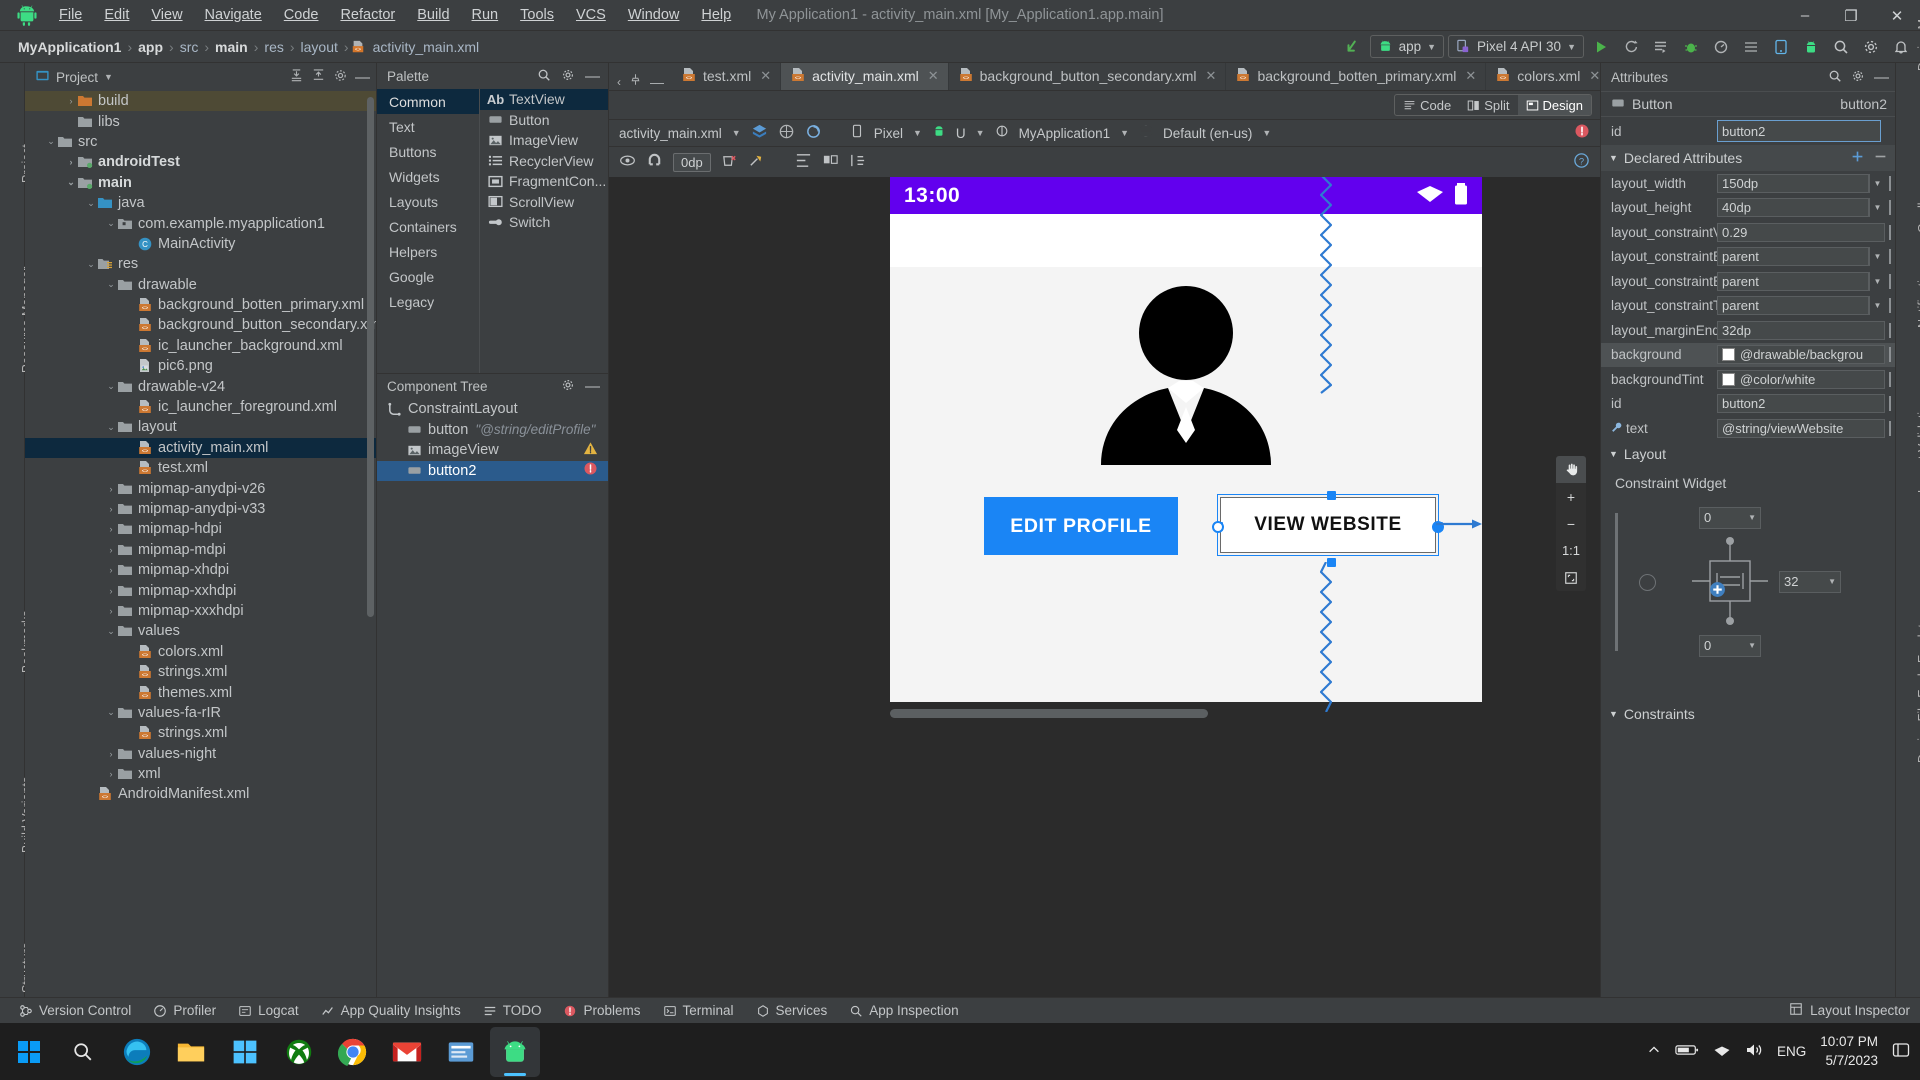 Image resolution: width=1920 pixels, height=1080 pixels. Describe the element at coordinates (184, 1010) in the screenshot. I see `bottom-profiler: Profiler` at that location.